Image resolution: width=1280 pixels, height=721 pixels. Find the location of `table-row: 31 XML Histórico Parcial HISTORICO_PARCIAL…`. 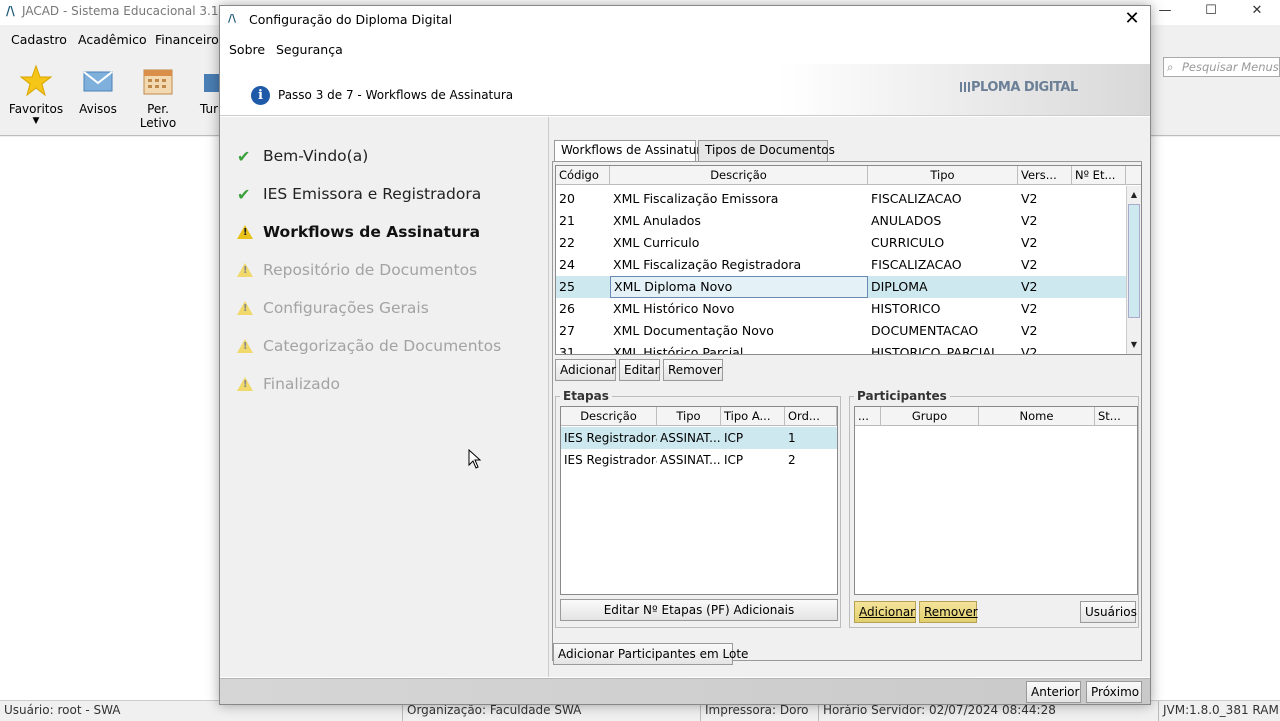

table-row: 31 XML Histórico Parcial HISTORICO_PARCIAL… is located at coordinates (848, 348).